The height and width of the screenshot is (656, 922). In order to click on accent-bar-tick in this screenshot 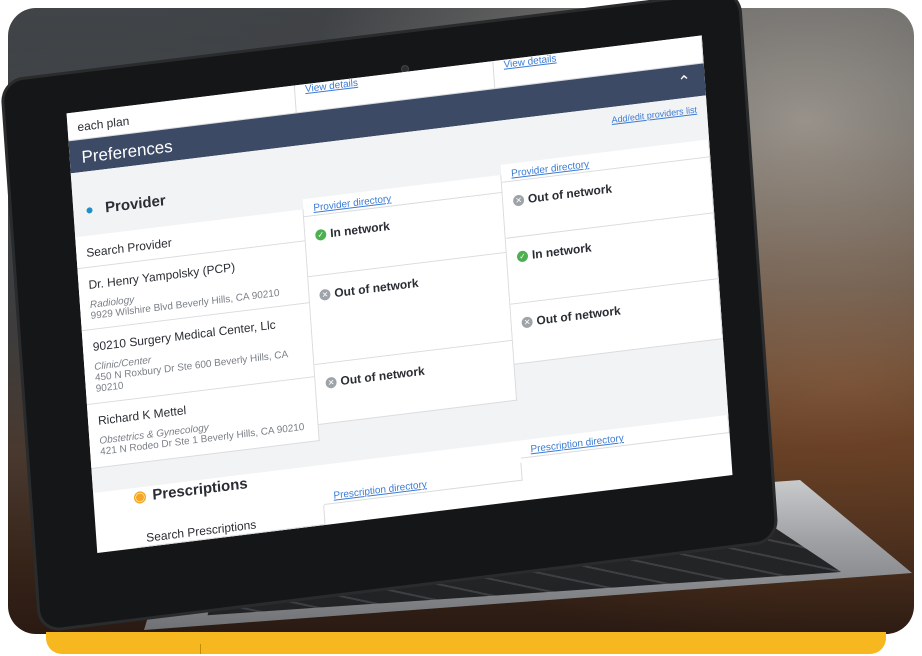, I will do `click(200, 649)`.